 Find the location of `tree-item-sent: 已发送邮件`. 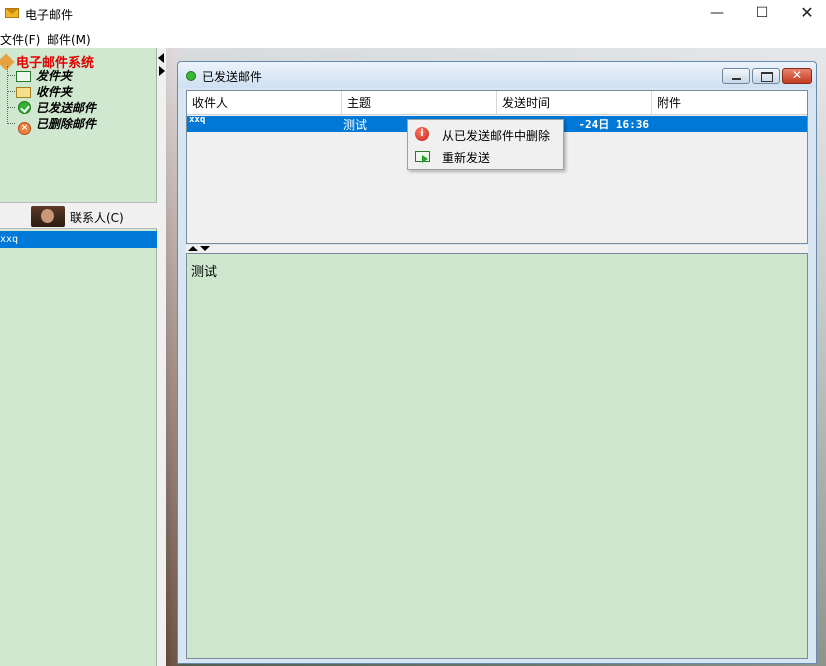

tree-item-sent: 已发送邮件 is located at coordinates (57, 107).